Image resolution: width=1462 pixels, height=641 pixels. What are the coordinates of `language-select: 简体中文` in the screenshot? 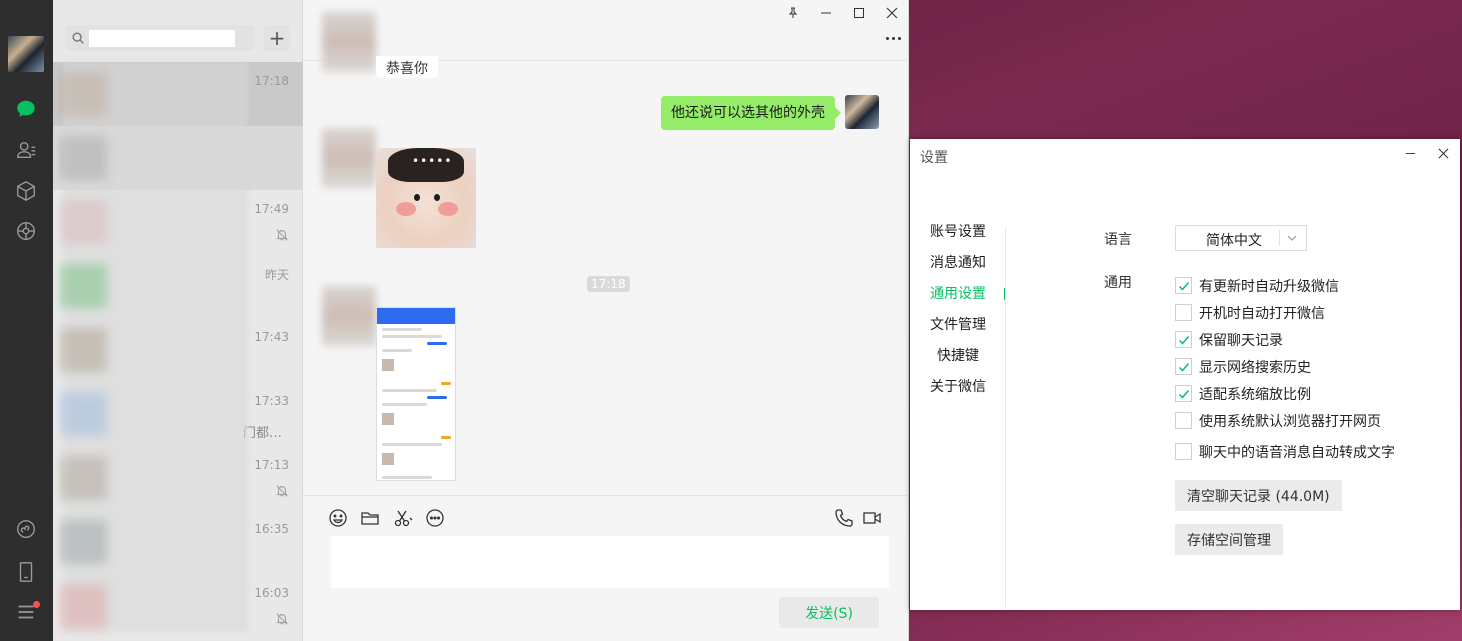 It's located at (1241, 238).